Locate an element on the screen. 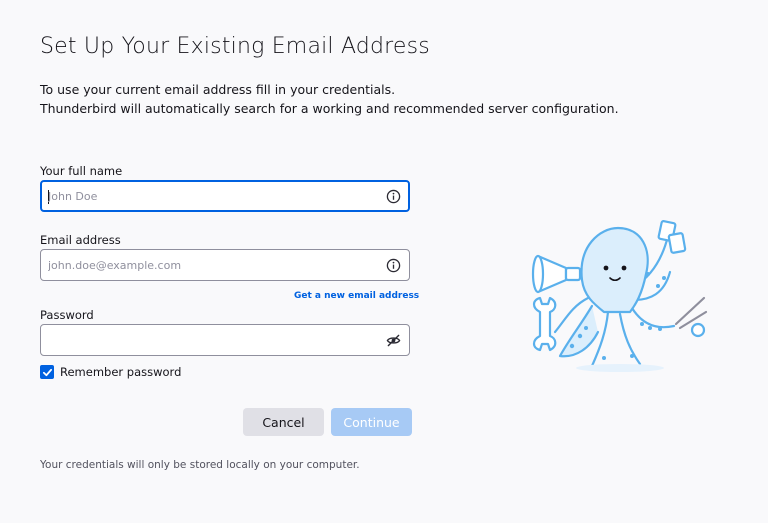 The width and height of the screenshot is (768, 523). remember-password-checkbox is located at coordinates (47, 372).